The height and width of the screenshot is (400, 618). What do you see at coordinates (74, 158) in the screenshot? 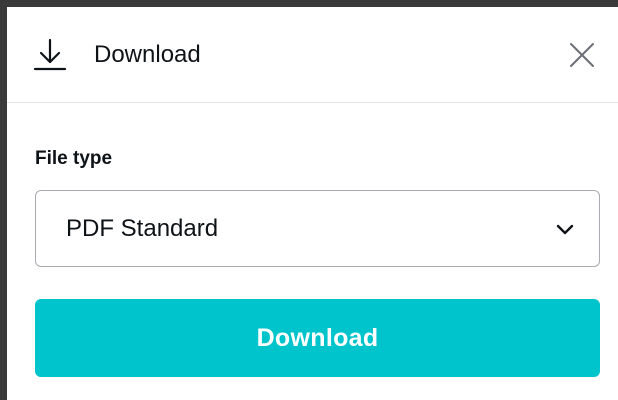
I see `file-type-label: File type` at bounding box center [74, 158].